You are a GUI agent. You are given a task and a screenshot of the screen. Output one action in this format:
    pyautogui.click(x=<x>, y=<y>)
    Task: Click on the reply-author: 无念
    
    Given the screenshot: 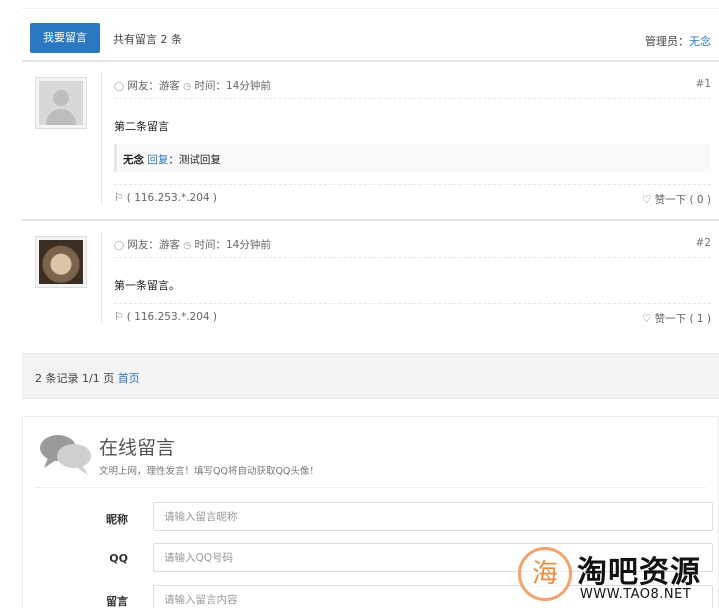 What is the action you would take?
    pyautogui.click(x=133, y=160)
    